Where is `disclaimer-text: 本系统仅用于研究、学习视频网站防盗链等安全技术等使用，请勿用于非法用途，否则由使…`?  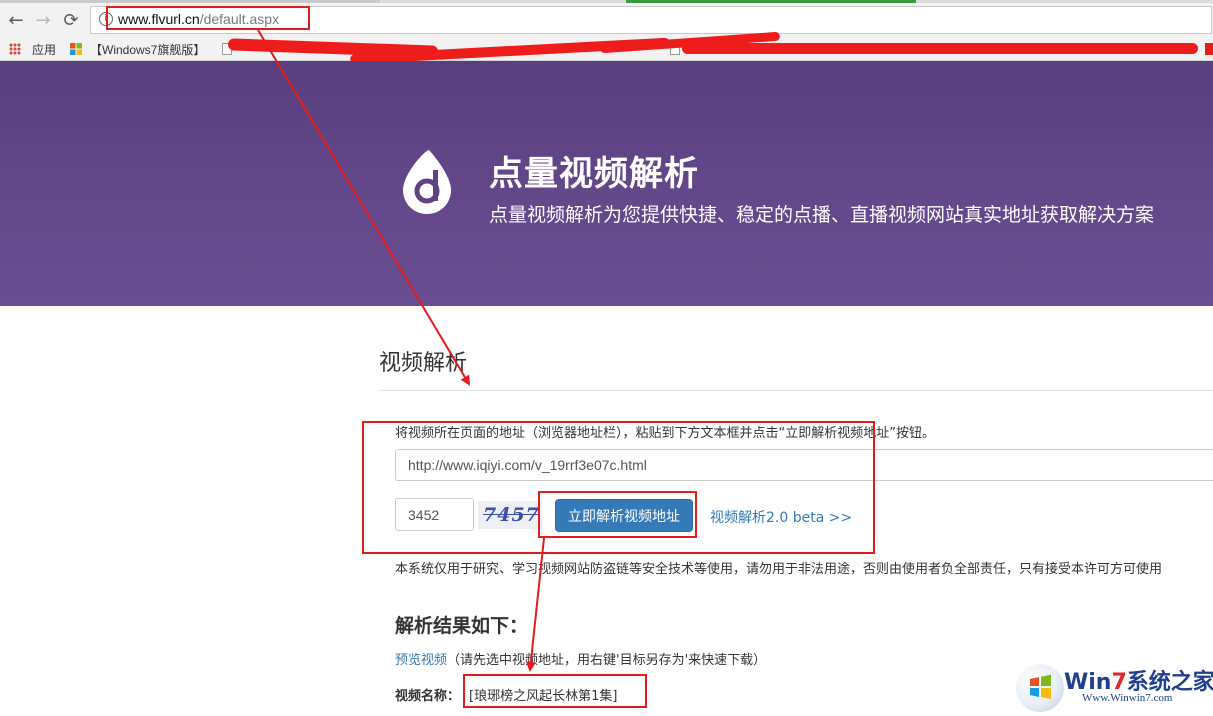 disclaimer-text: 本系统仅用于研究、学习视频网站防盗链等安全技术等使用，请勿用于非法用途，否则由使… is located at coordinates (779, 569).